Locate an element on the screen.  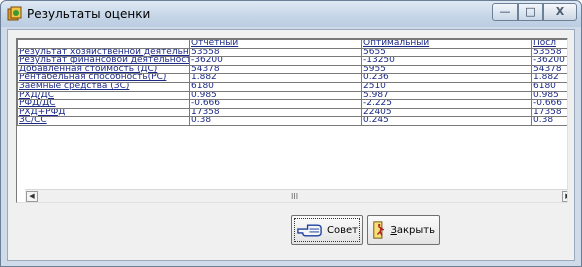
close-window-button: X is located at coordinates (560, 12).